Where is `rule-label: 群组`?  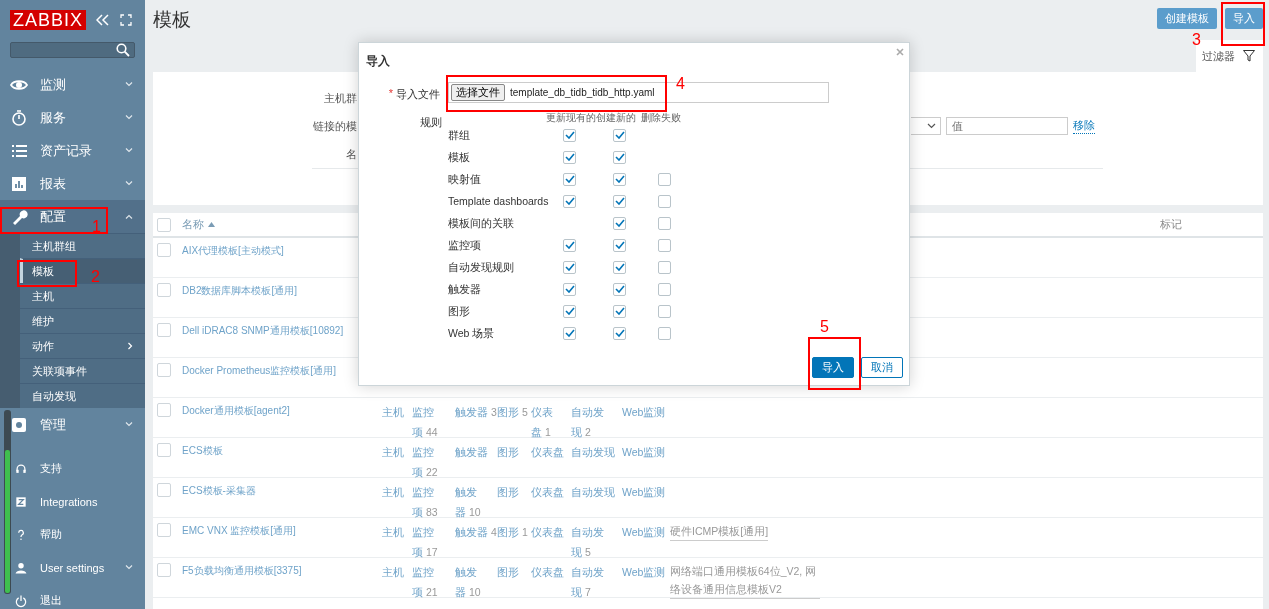 rule-label: 群组 is located at coordinates (459, 135).